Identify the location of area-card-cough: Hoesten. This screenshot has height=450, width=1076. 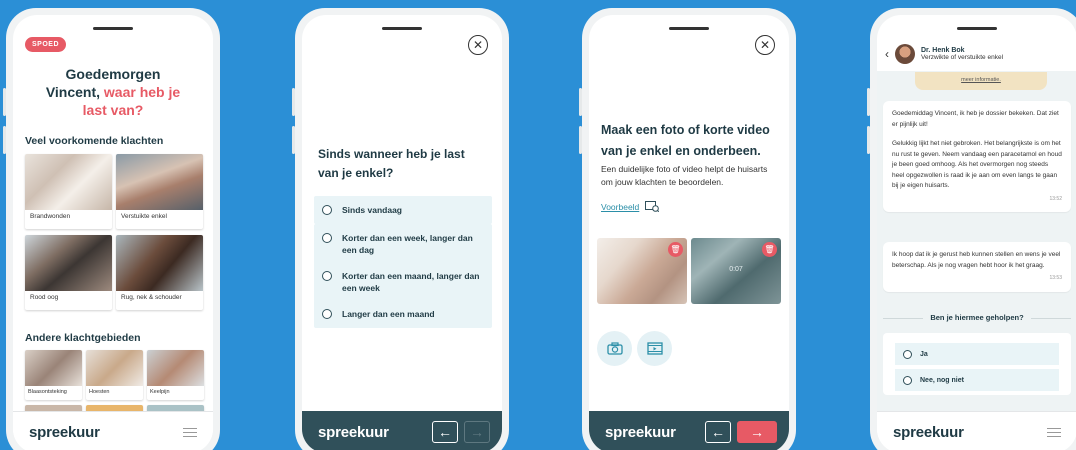
(114, 375).